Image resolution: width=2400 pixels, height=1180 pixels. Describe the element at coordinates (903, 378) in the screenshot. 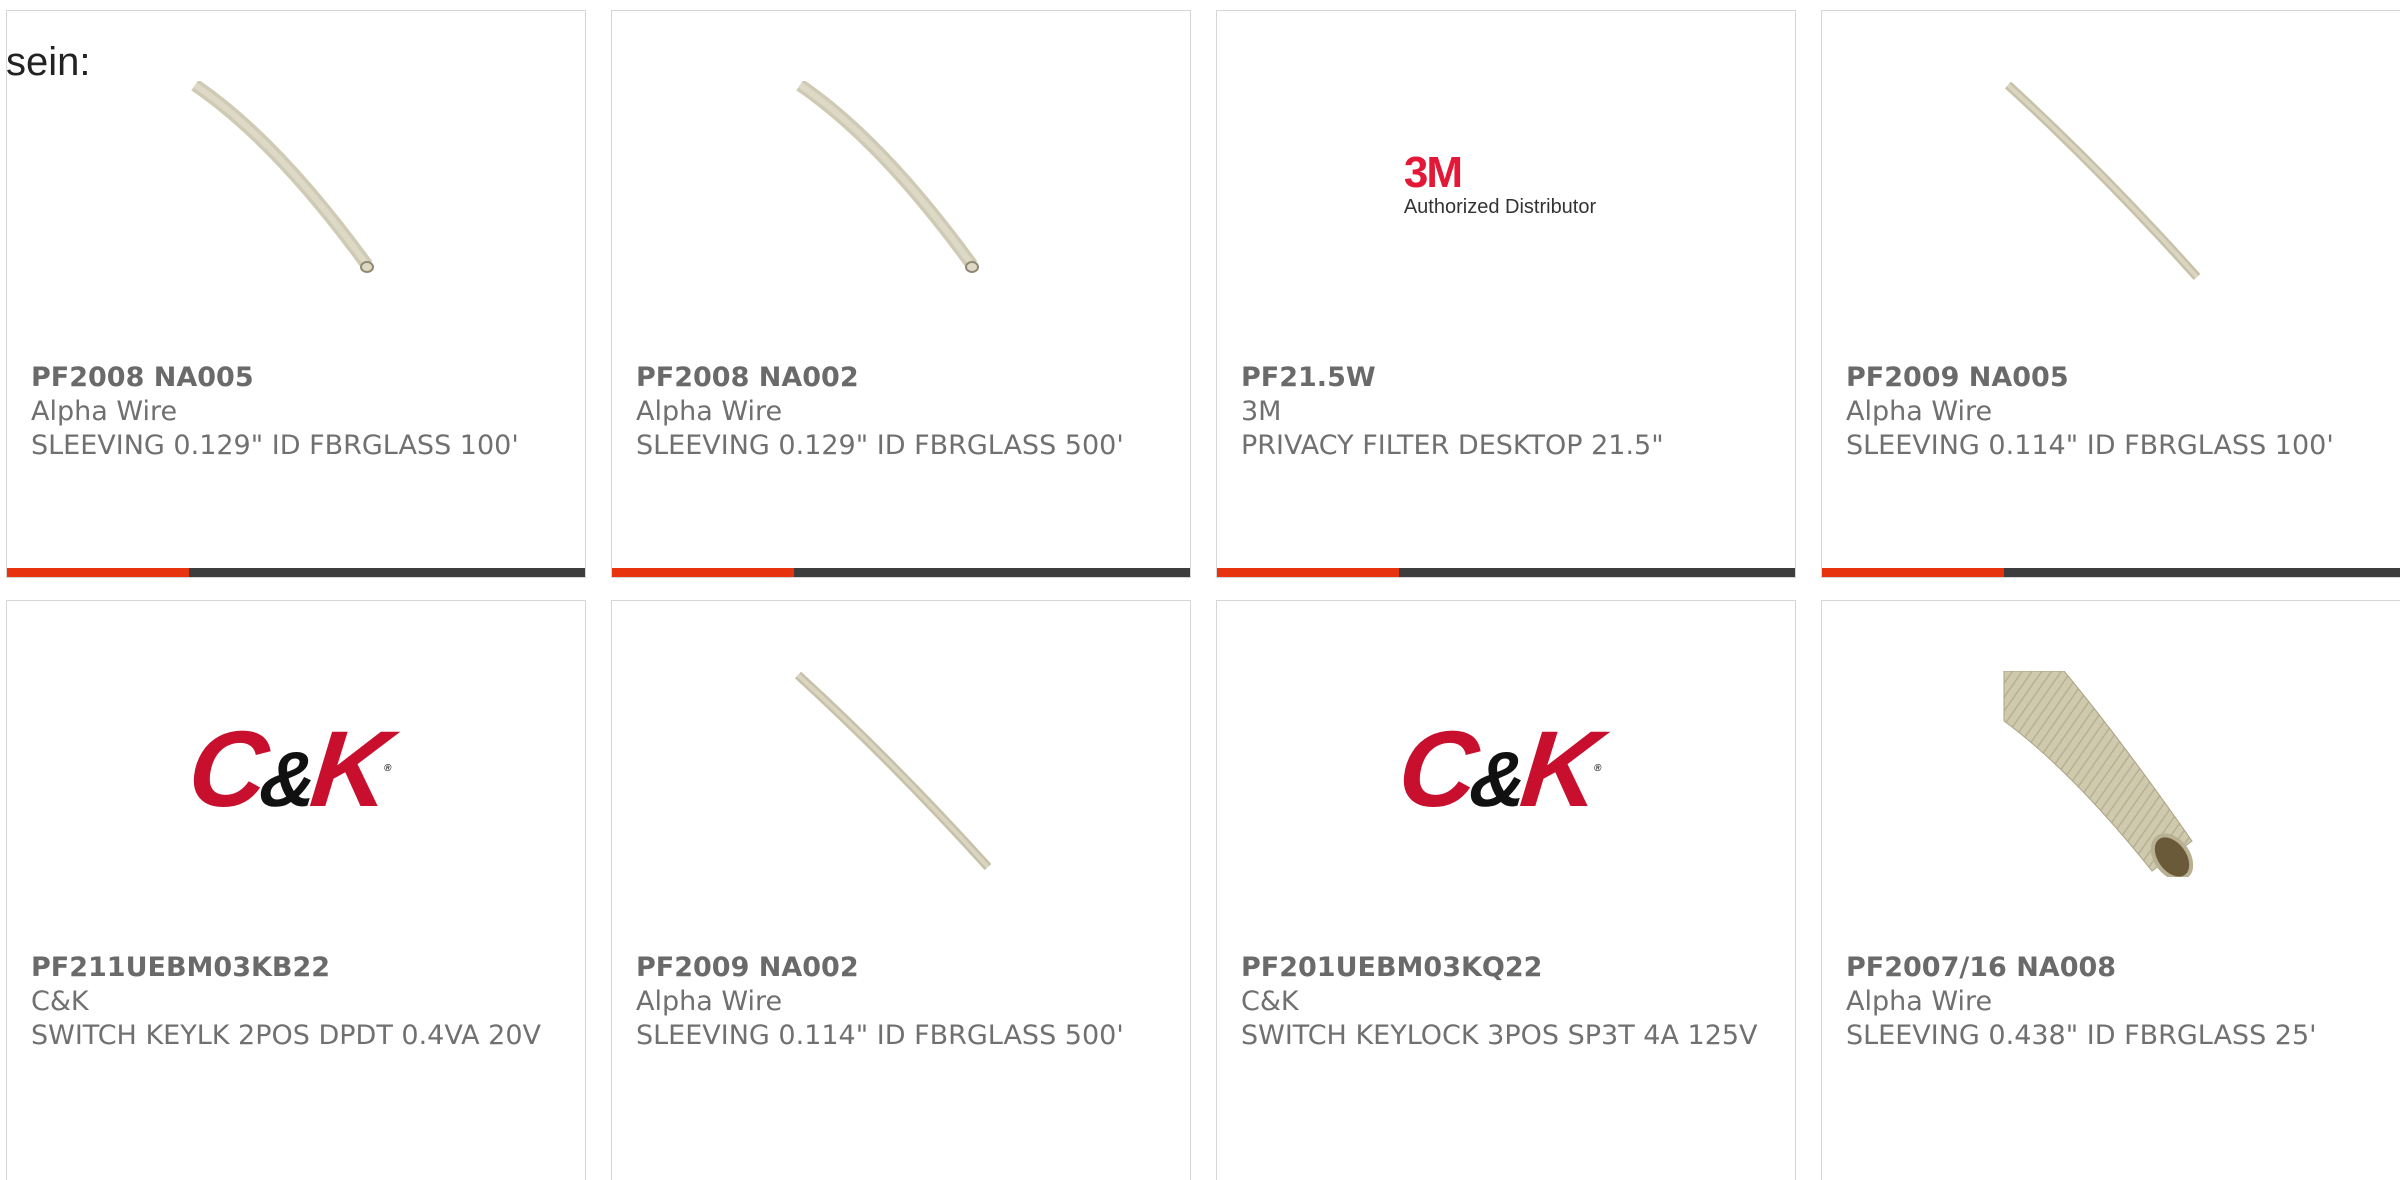

I see `part-number: PF2008 NA002` at that location.